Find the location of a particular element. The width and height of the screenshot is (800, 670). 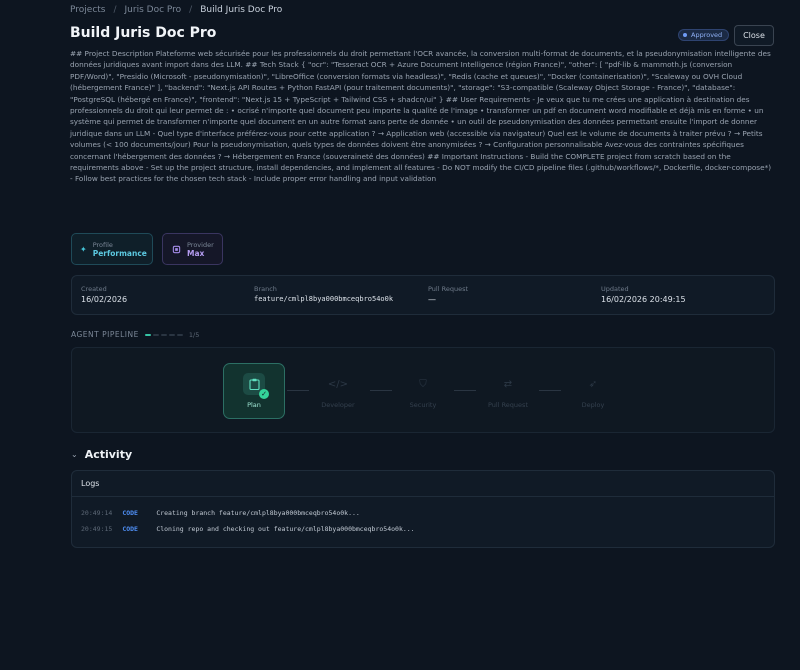

rocket-icon: ➶ is located at coordinates (593, 384).